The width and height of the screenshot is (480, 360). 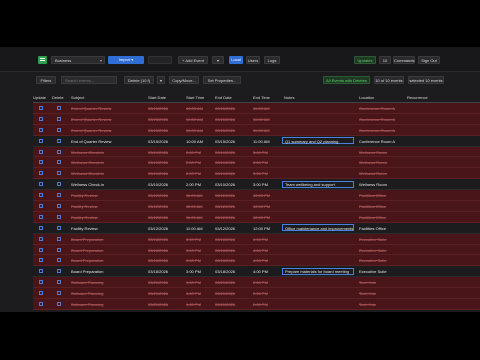 I want to click on updates-button: Updates, so click(x=365, y=60).